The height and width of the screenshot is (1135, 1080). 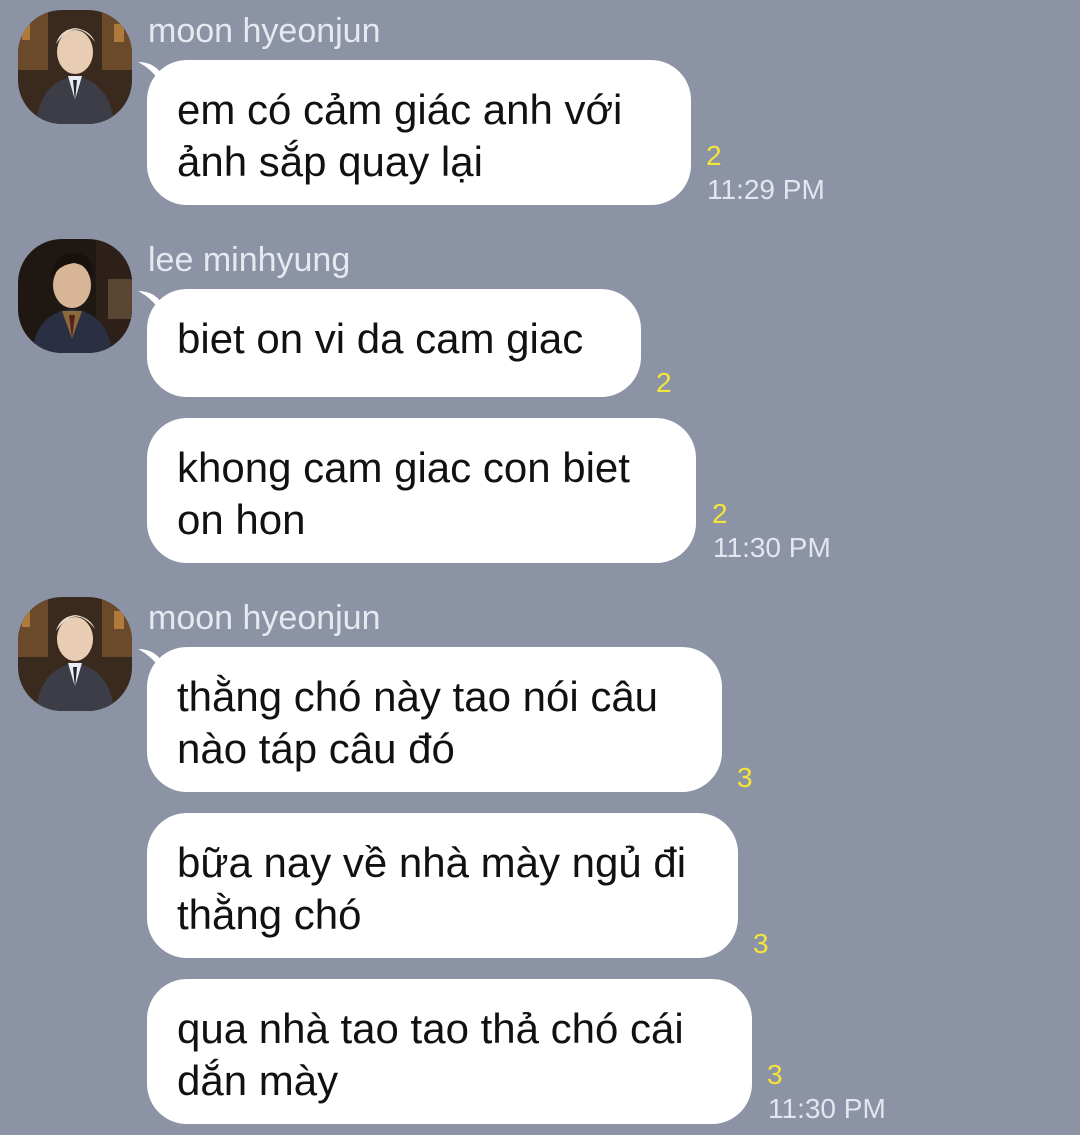 What do you see at coordinates (241, 519) in the screenshot?
I see `message-text-line: on hon` at bounding box center [241, 519].